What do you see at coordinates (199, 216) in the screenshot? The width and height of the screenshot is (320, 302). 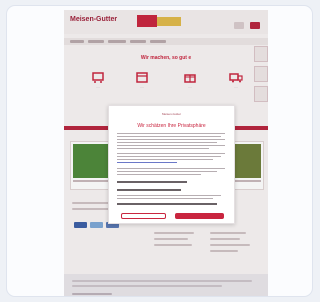 I see `accept-all-button` at bounding box center [199, 216].